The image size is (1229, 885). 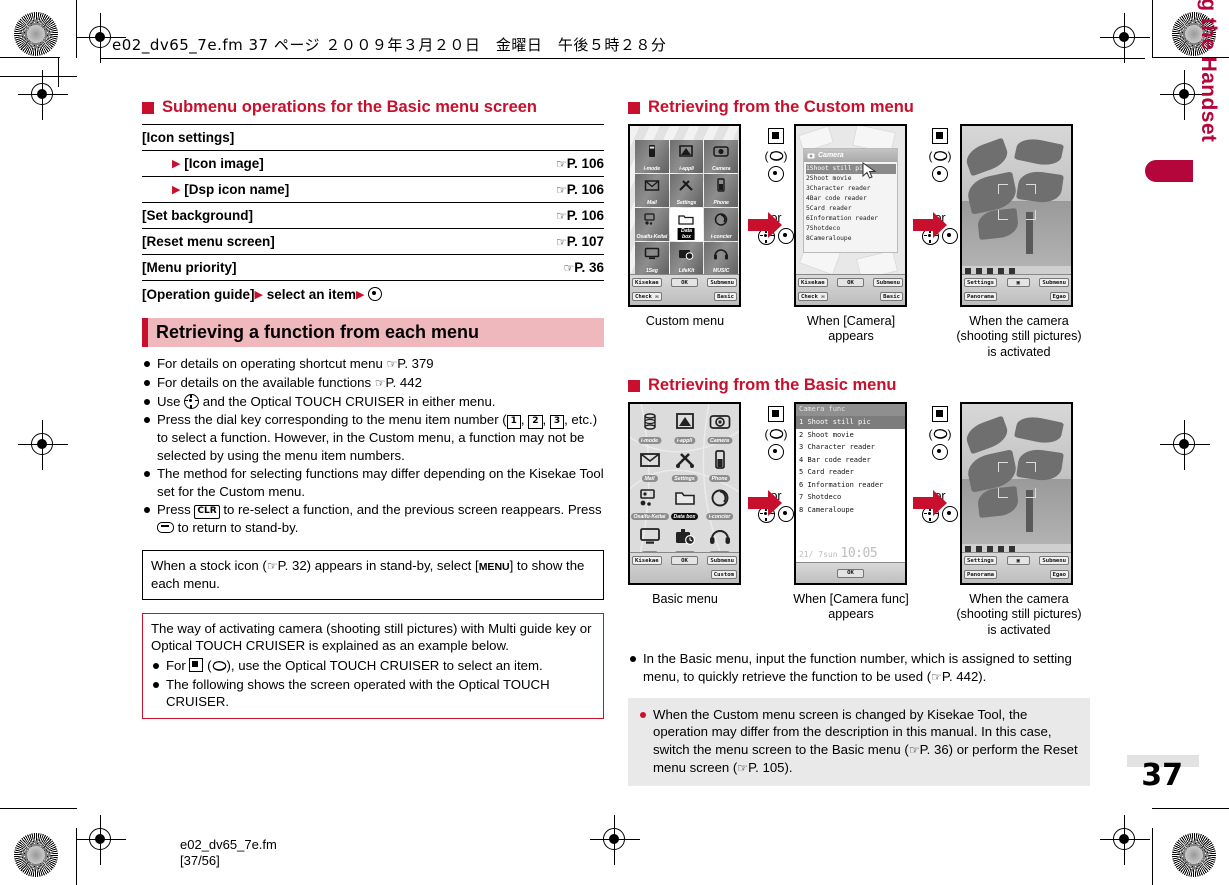 I want to click on list-item: 3Character reader, so click(x=851, y=189).